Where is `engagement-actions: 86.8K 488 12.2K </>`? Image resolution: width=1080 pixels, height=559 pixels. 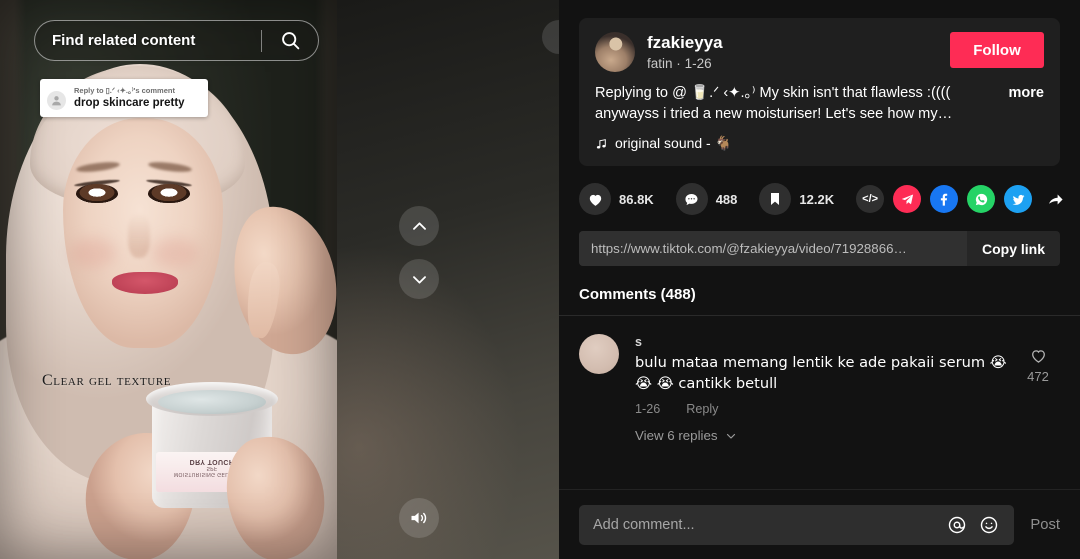 engagement-actions: 86.8K 488 12.2K </> is located at coordinates (821, 199).